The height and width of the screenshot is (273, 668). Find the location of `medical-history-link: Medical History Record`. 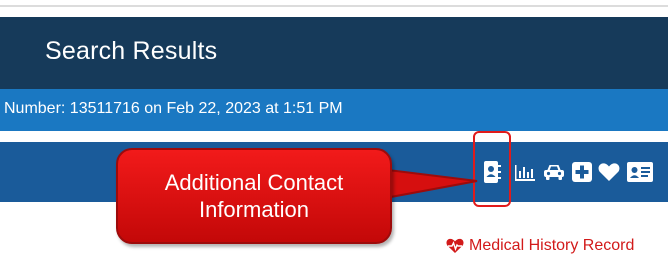

medical-history-link: Medical History Record is located at coordinates (540, 246).